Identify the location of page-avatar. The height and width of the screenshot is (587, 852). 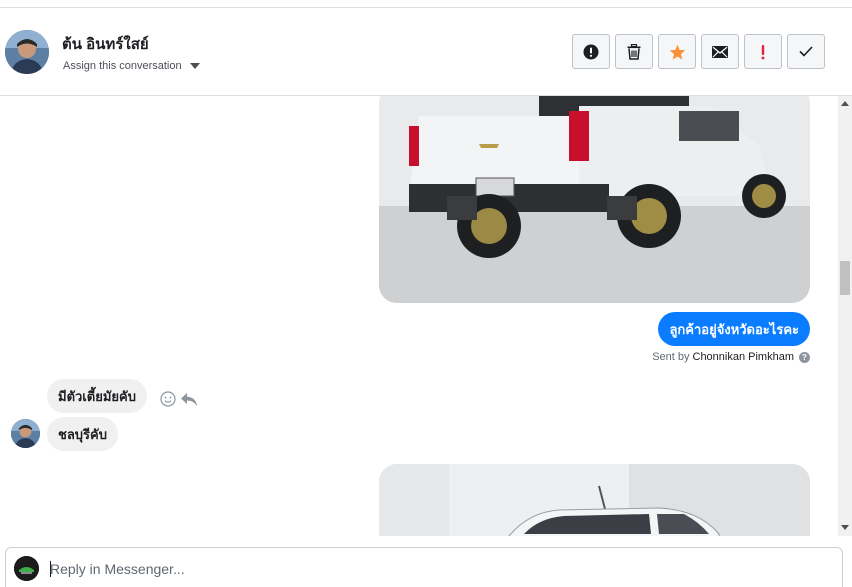
(26, 568).